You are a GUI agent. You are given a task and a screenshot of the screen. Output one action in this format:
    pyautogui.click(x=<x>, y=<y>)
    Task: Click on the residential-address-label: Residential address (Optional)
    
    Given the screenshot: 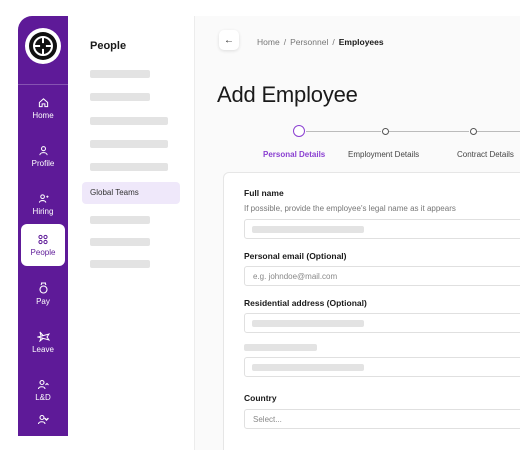 What is the action you would take?
    pyautogui.click(x=305, y=303)
    